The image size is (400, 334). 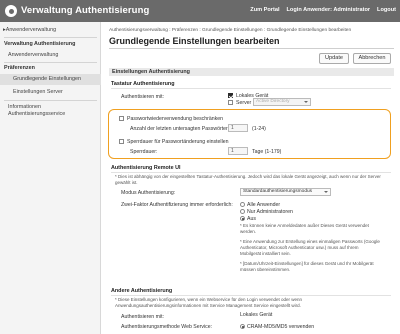 I want to click on login-user: Login Anwender: Administrator, so click(x=329, y=10).